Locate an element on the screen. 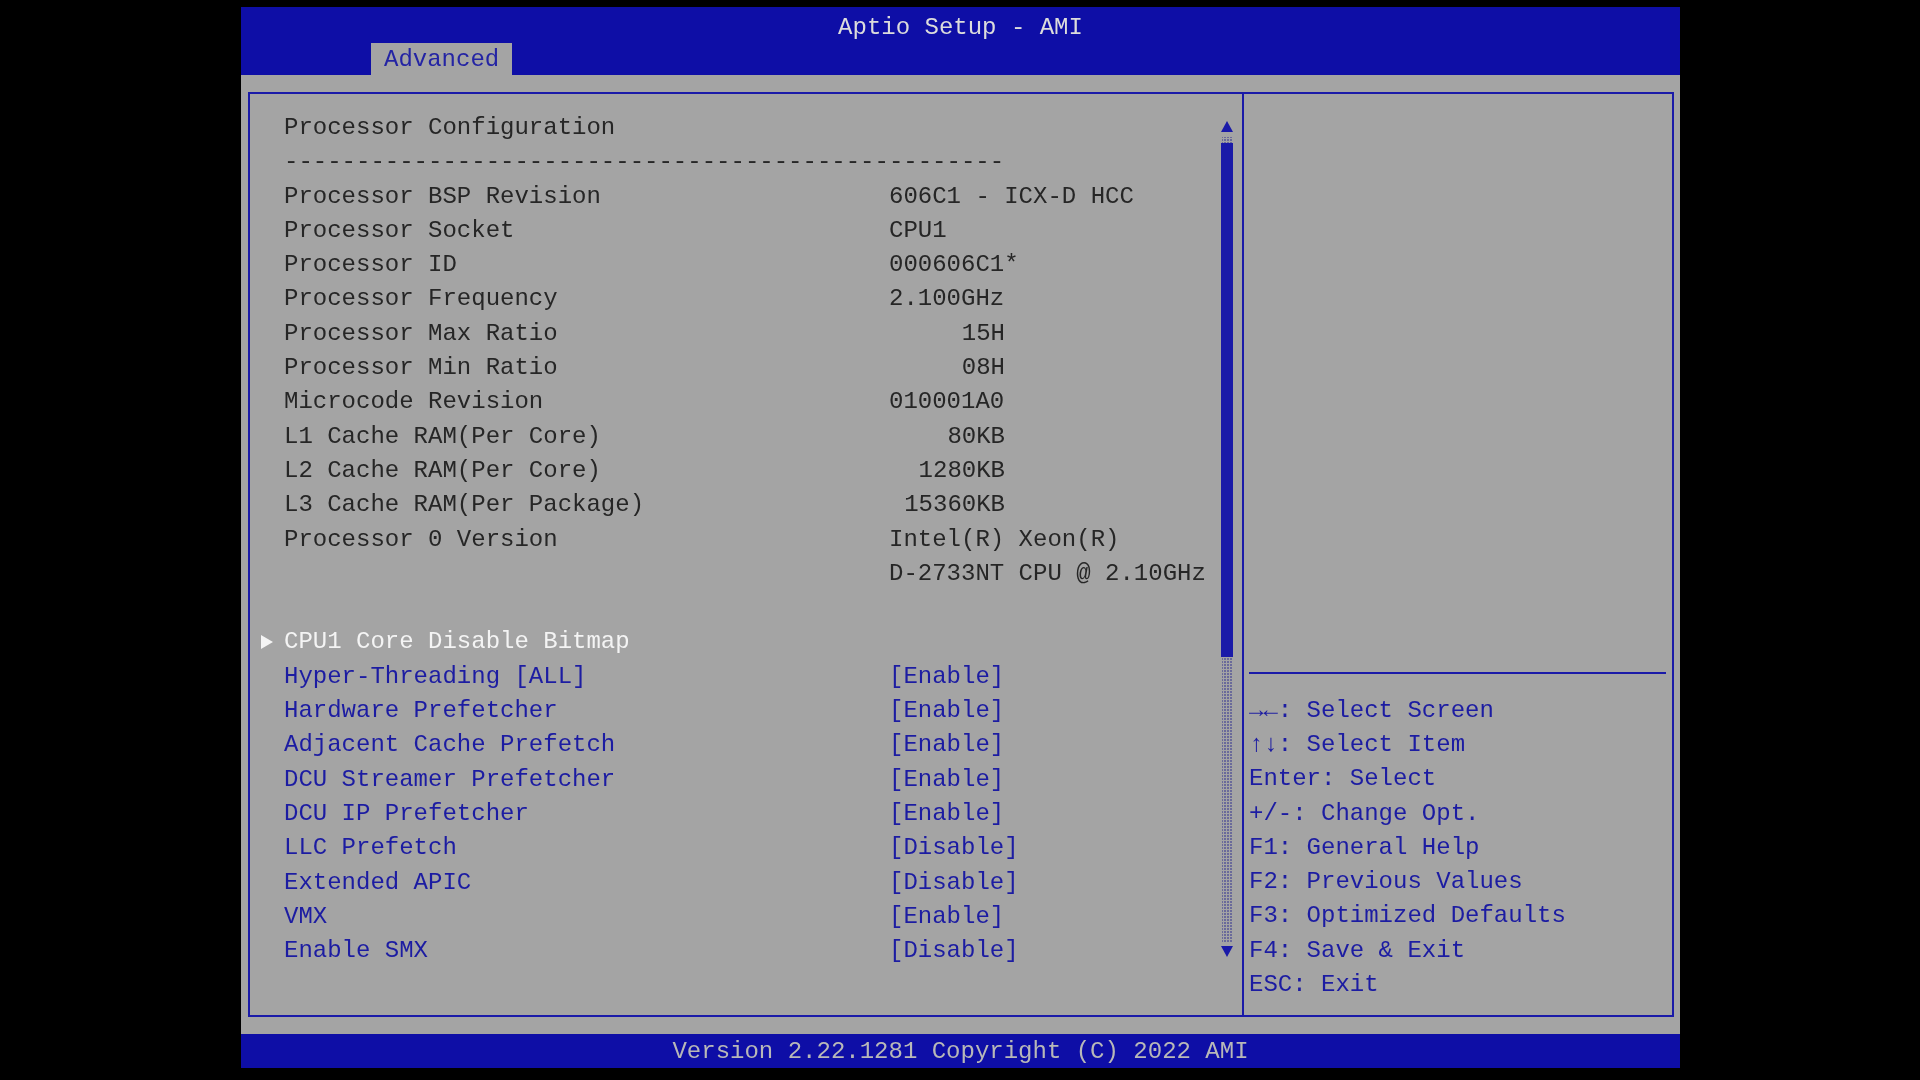 The image size is (1920, 1080). key-help-text: Enter: Select is located at coordinates (1343, 779).